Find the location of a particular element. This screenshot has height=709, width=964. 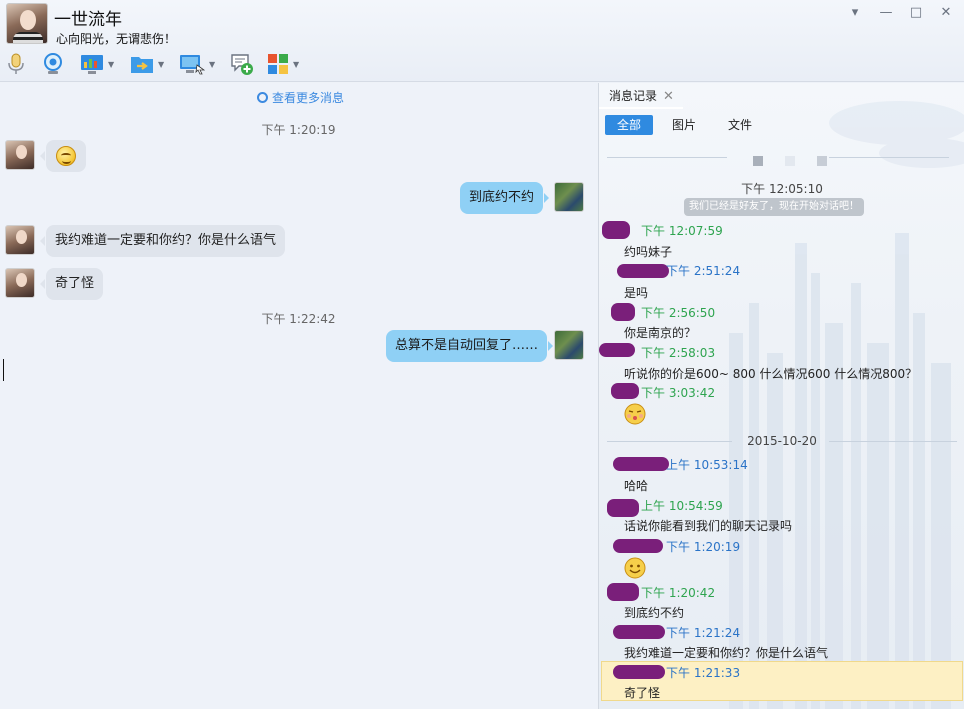

screen-share-icon: ▼ is located at coordinates (97, 64).